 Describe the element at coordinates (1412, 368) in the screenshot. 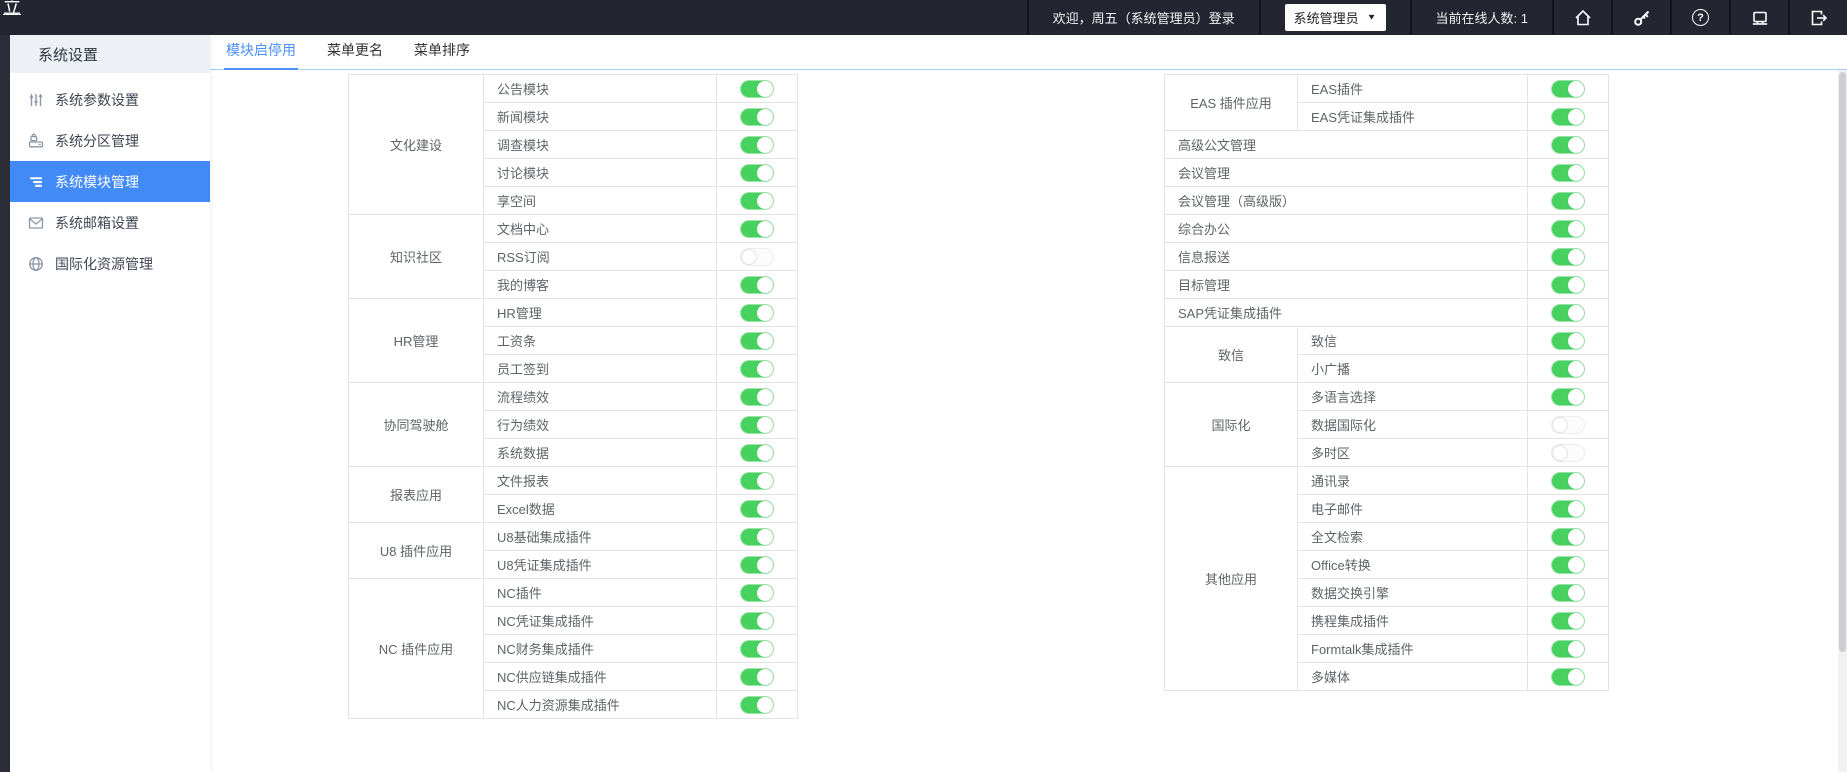

I see `module-name-cell: 小广播` at that location.